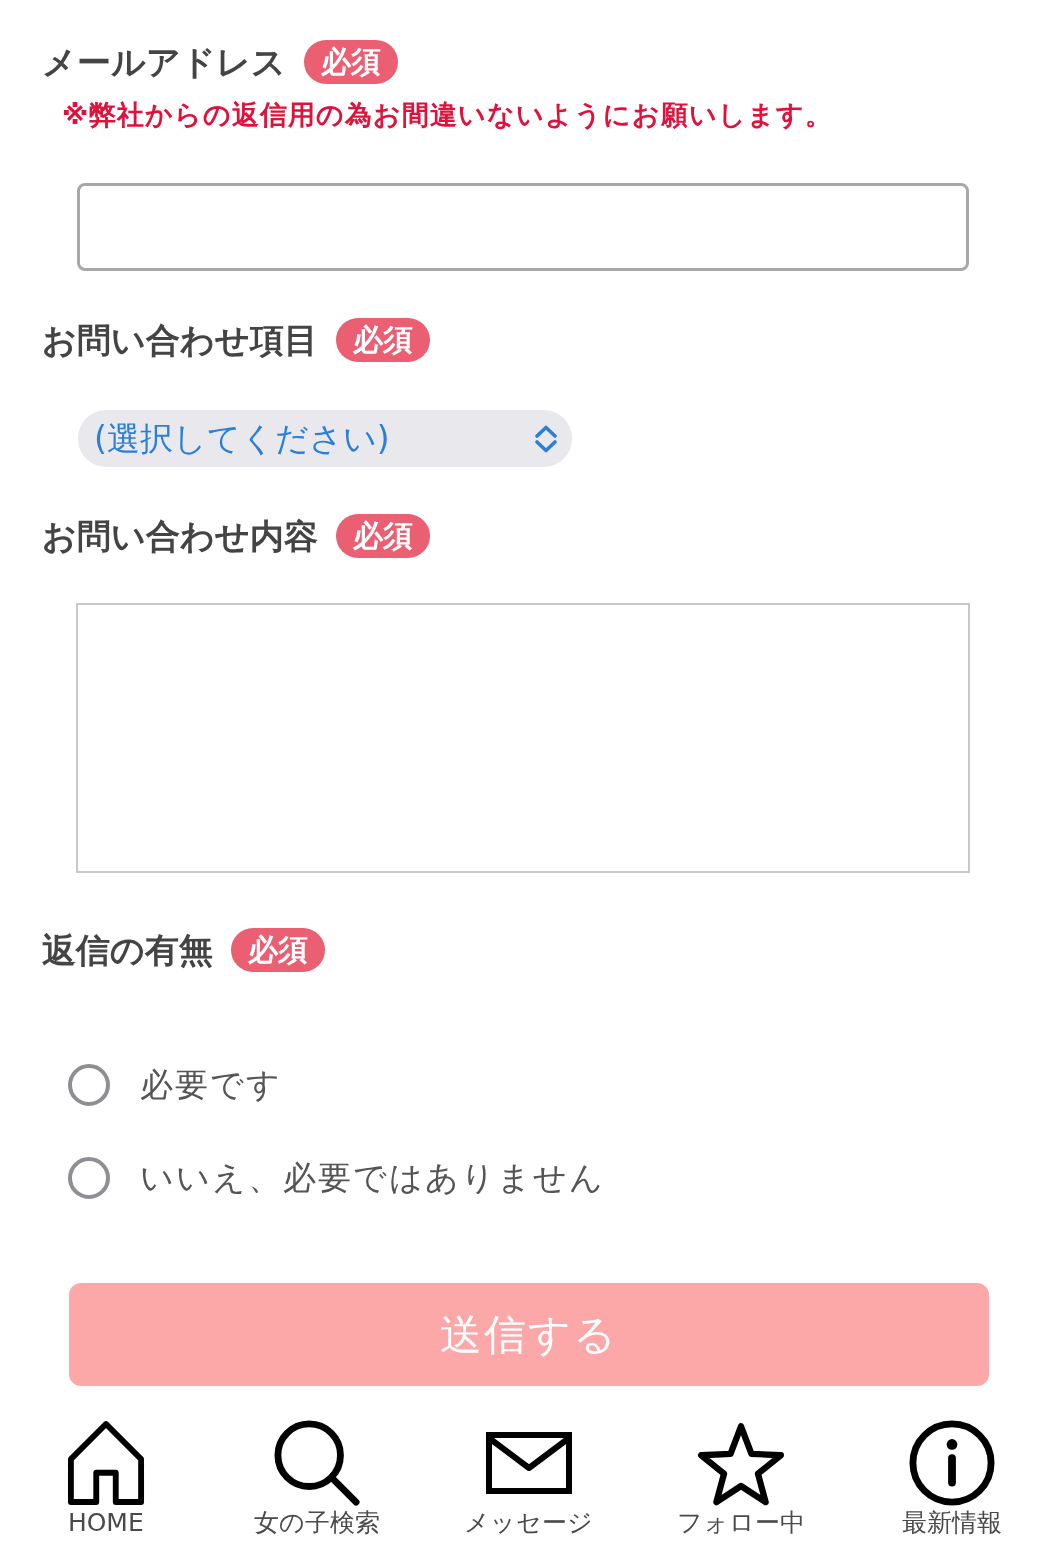 The image size is (1058, 1548). What do you see at coordinates (180, 340) in the screenshot?
I see `field-label: お問い合わせ項目` at bounding box center [180, 340].